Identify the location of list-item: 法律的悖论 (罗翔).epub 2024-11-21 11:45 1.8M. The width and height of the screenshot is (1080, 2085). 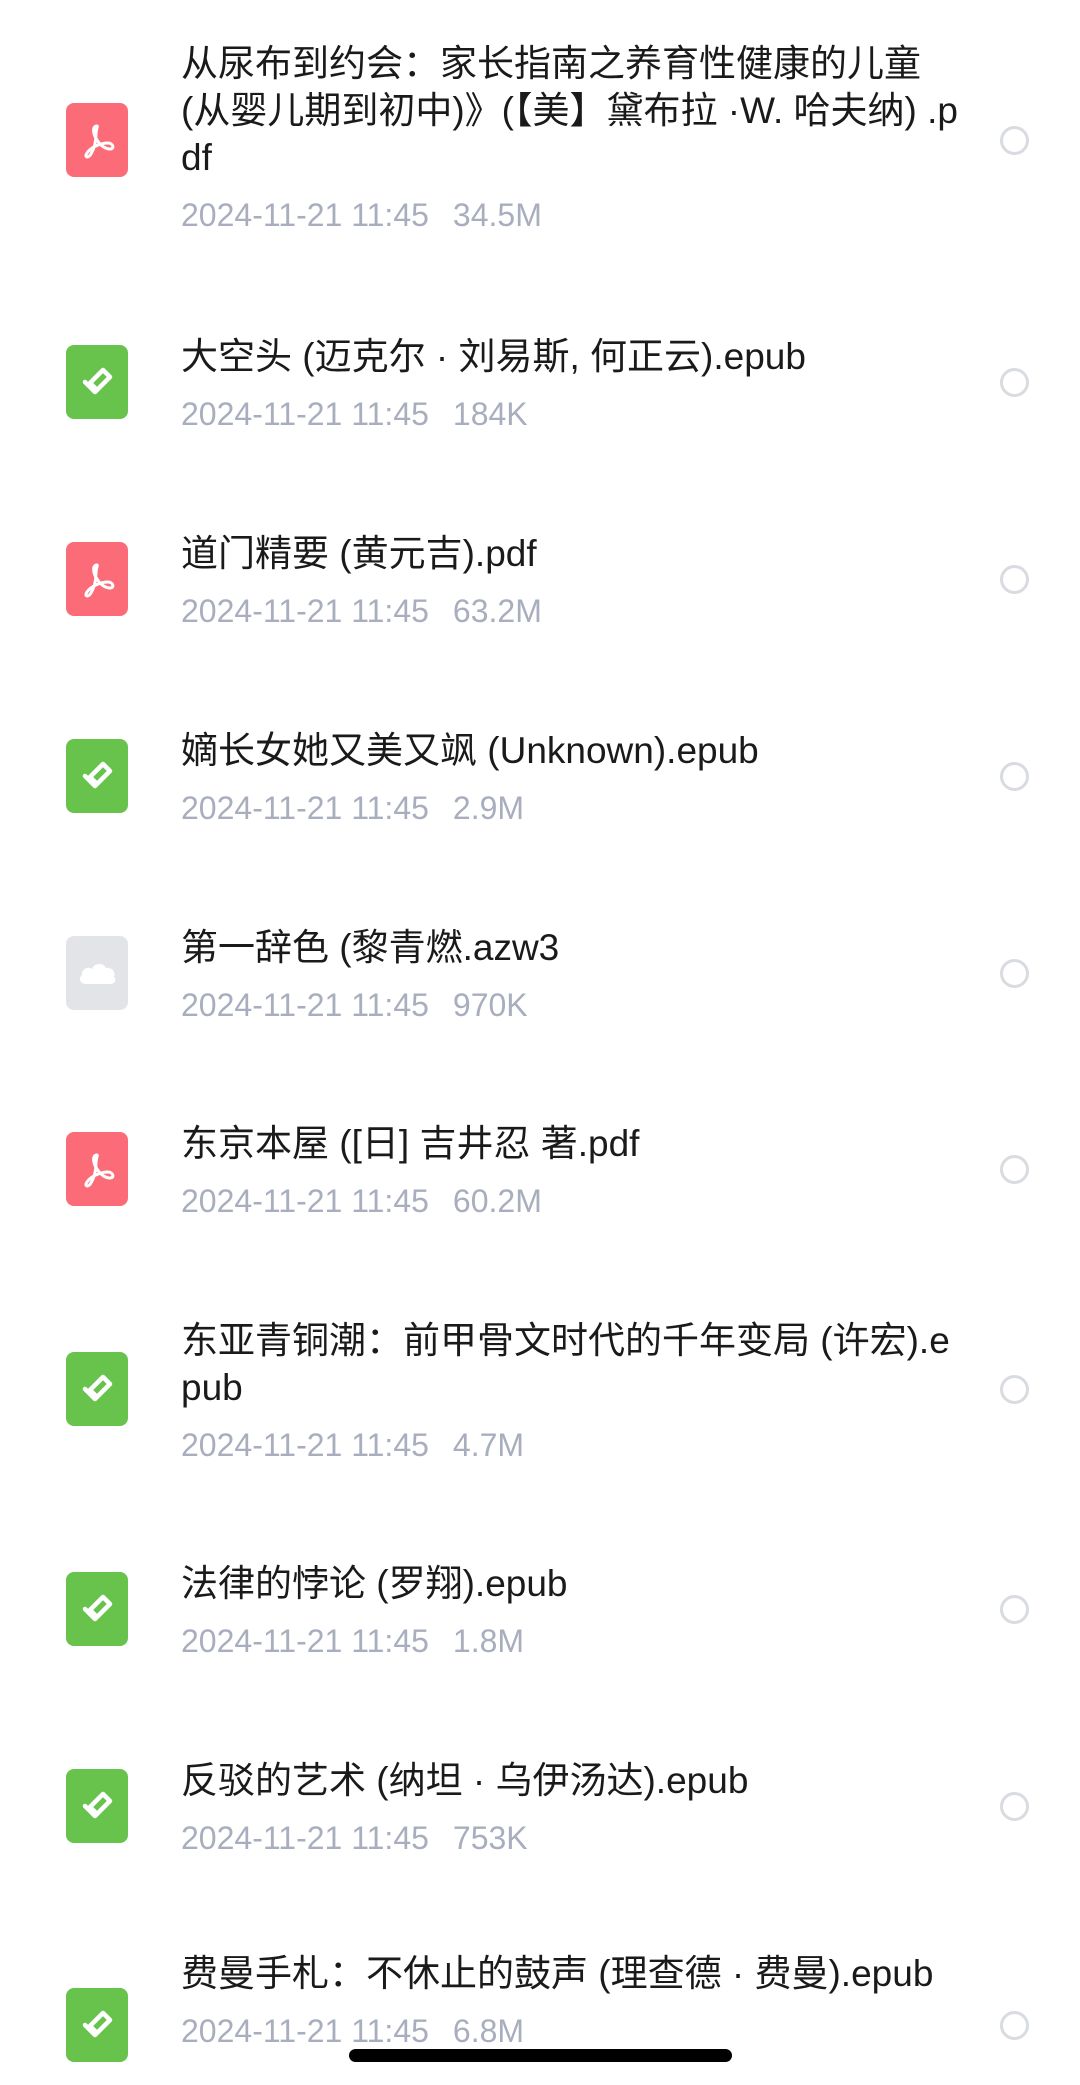
(540, 1622).